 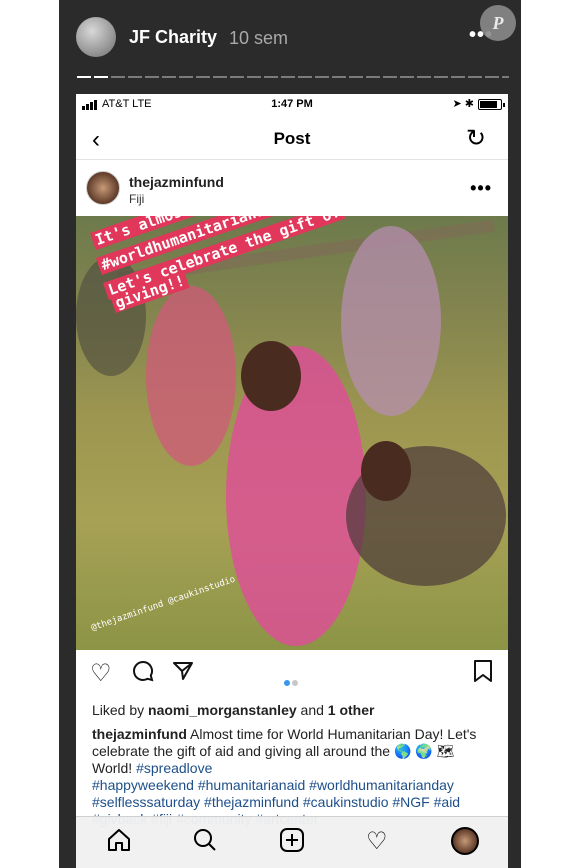 What do you see at coordinates (295, 683) in the screenshot?
I see `carousel-dot` at bounding box center [295, 683].